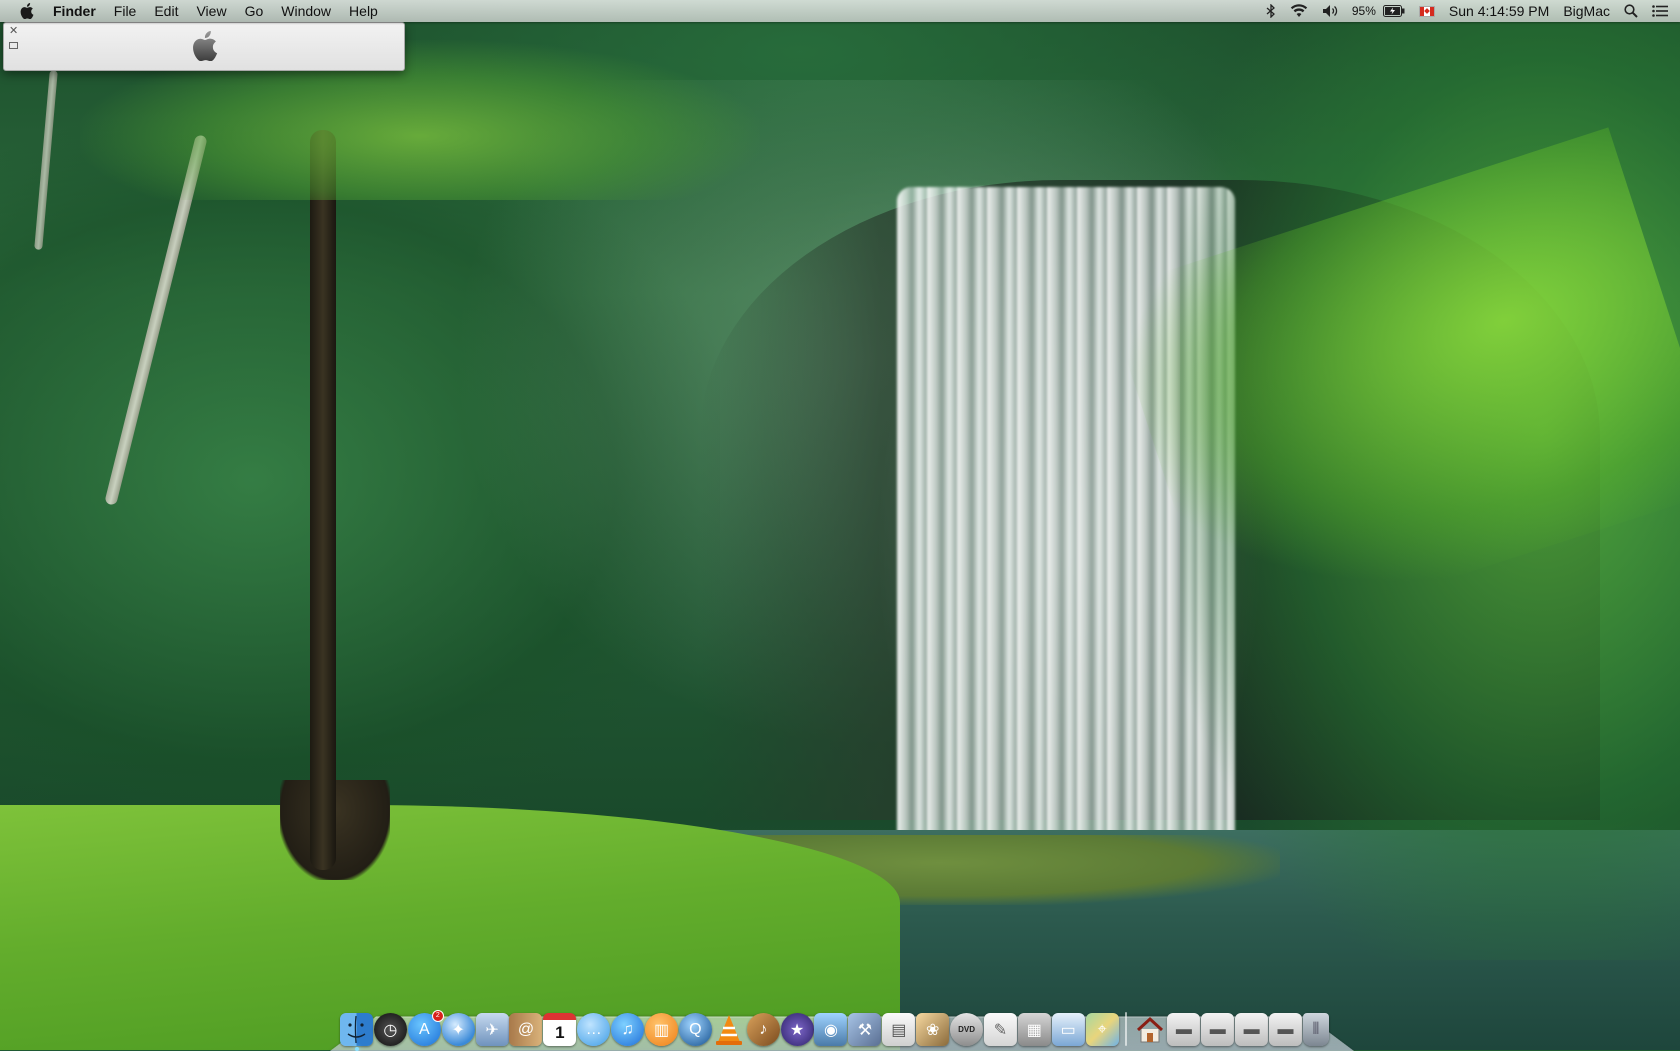 The width and height of the screenshot is (1680, 1051). Describe the element at coordinates (1068, 1029) in the screenshot. I see `system-information-icon: ▭` at that location.